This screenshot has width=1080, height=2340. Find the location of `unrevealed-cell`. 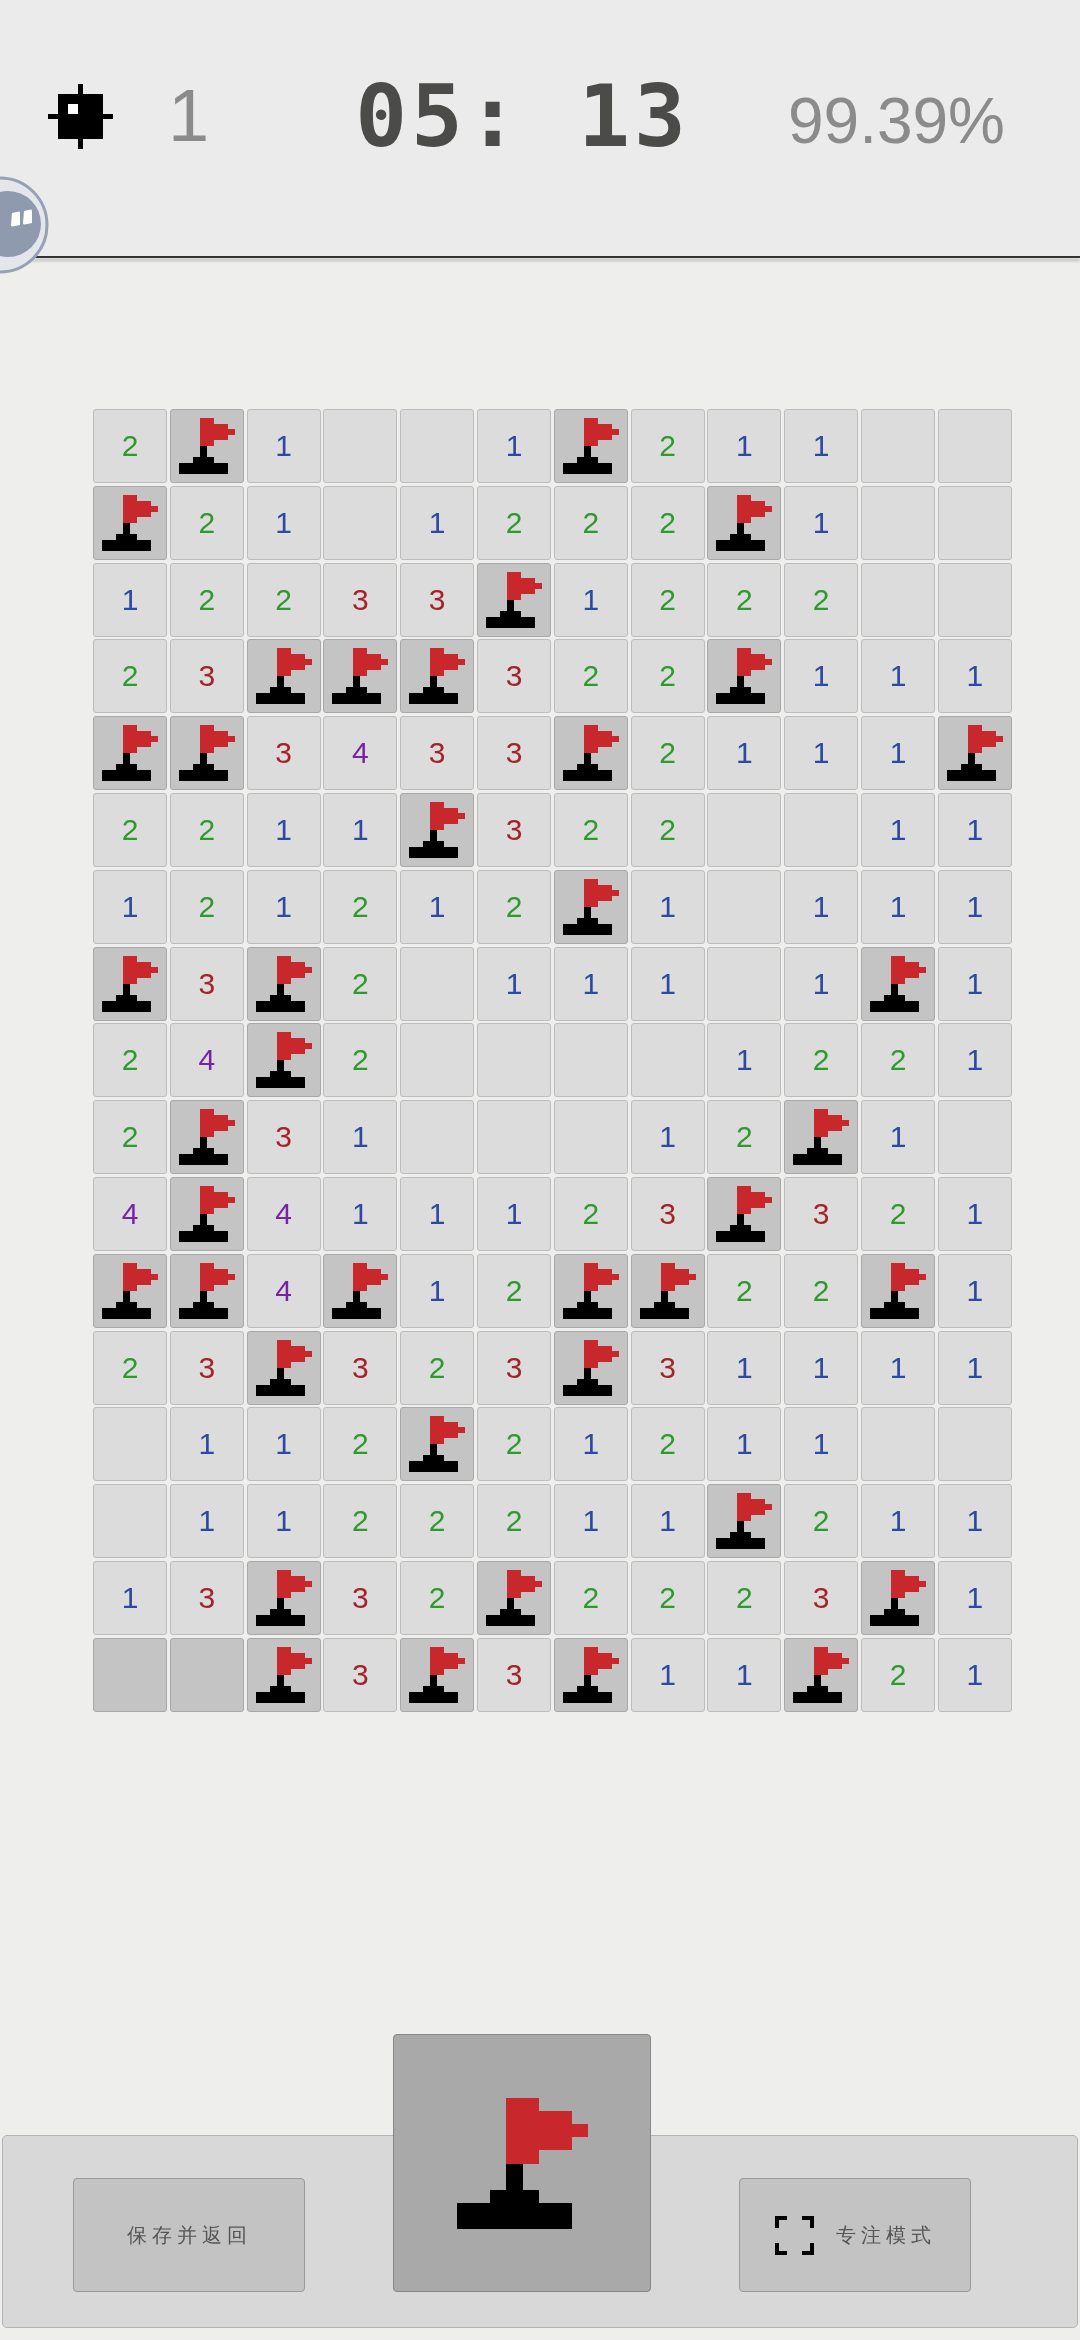

unrevealed-cell is located at coordinates (130, 1674).